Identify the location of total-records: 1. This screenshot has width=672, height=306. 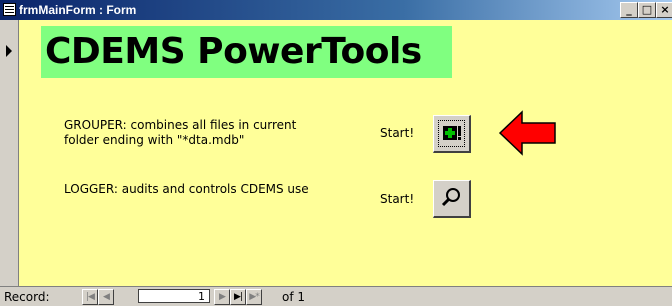
(301, 297).